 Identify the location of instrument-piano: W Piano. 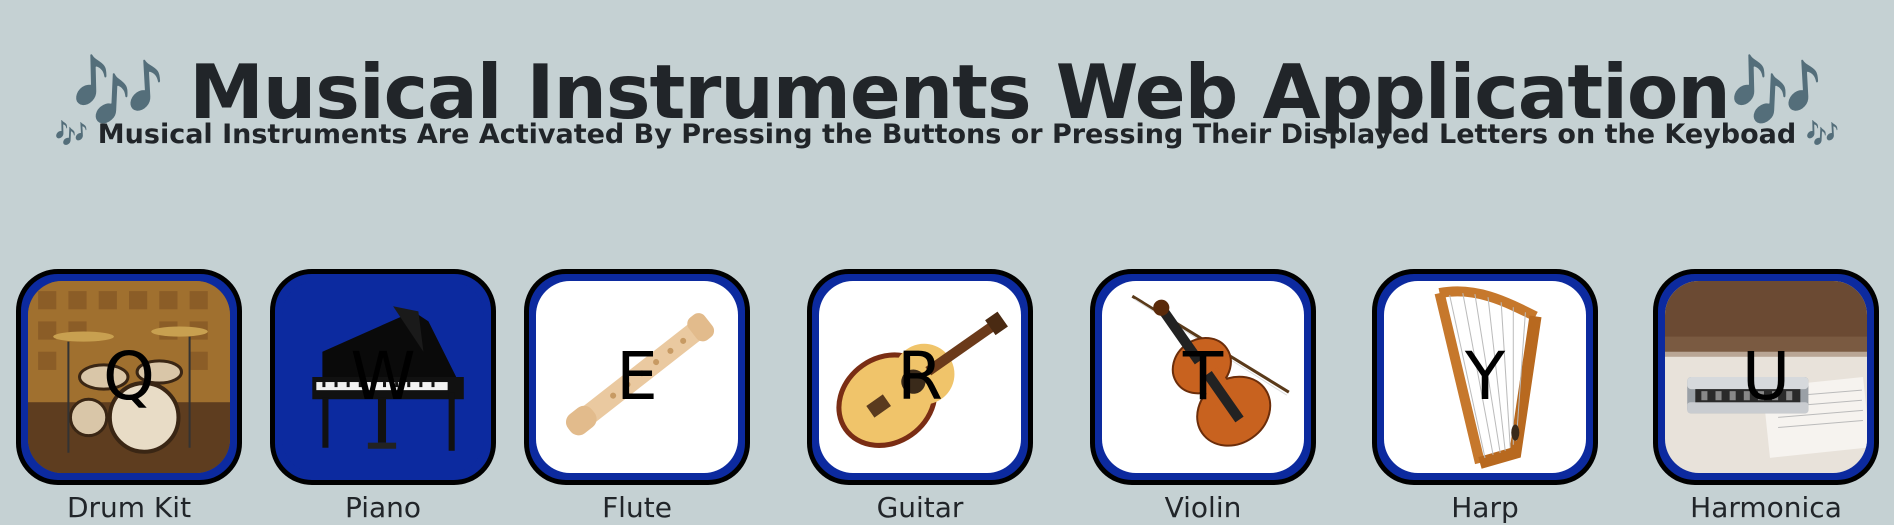
(383, 396).